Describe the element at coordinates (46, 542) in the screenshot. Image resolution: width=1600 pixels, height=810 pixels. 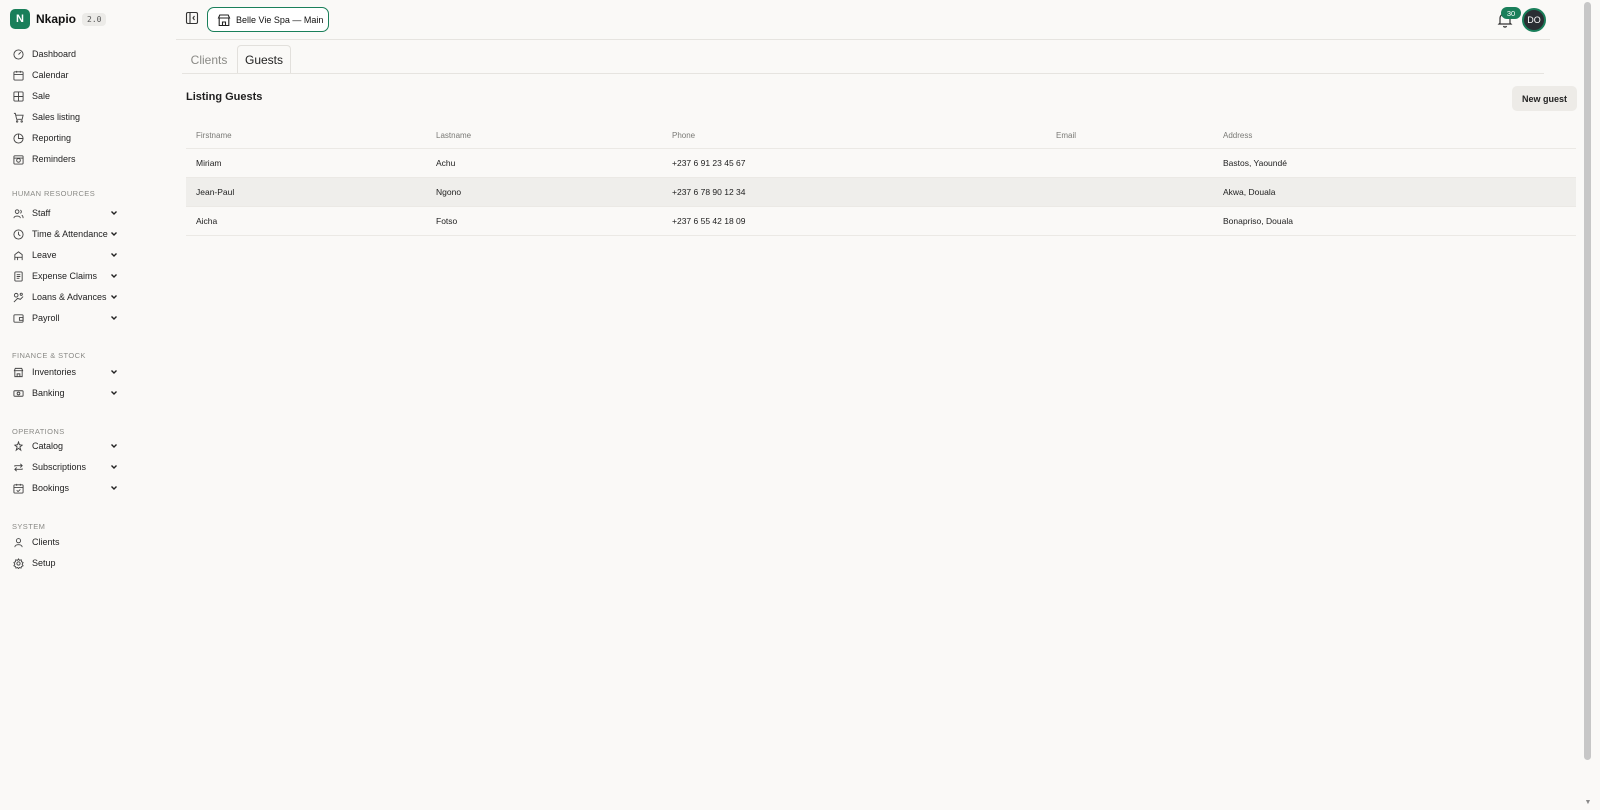
I see `sidebar-item-label: Clients` at that location.